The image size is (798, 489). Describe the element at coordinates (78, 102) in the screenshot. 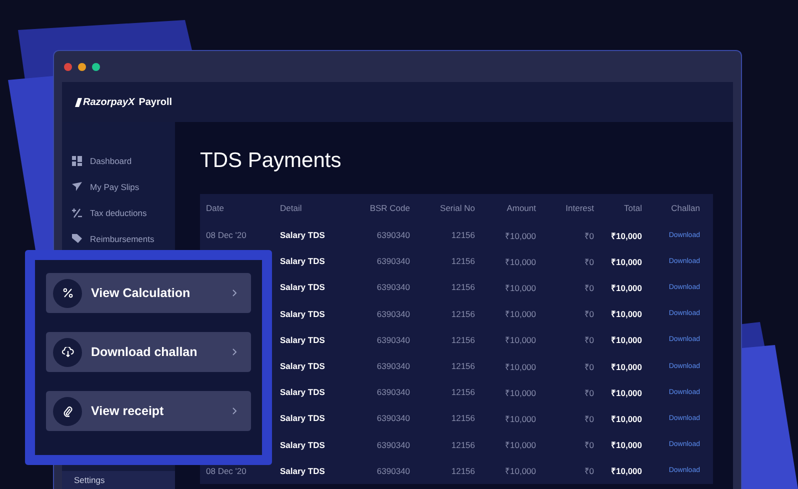

I see `logo-icon` at that location.